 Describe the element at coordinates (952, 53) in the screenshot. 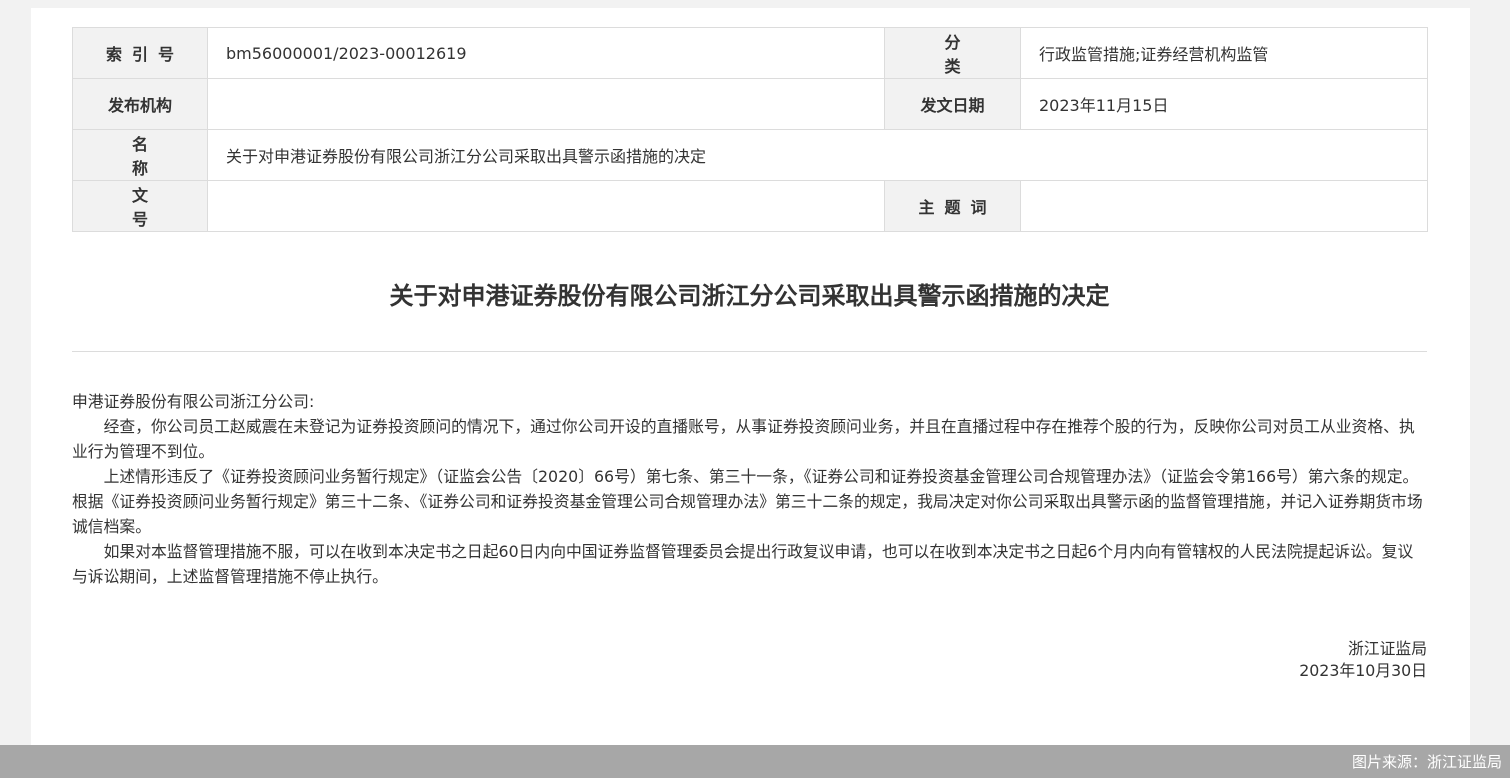

I see `category-label: 分类` at that location.